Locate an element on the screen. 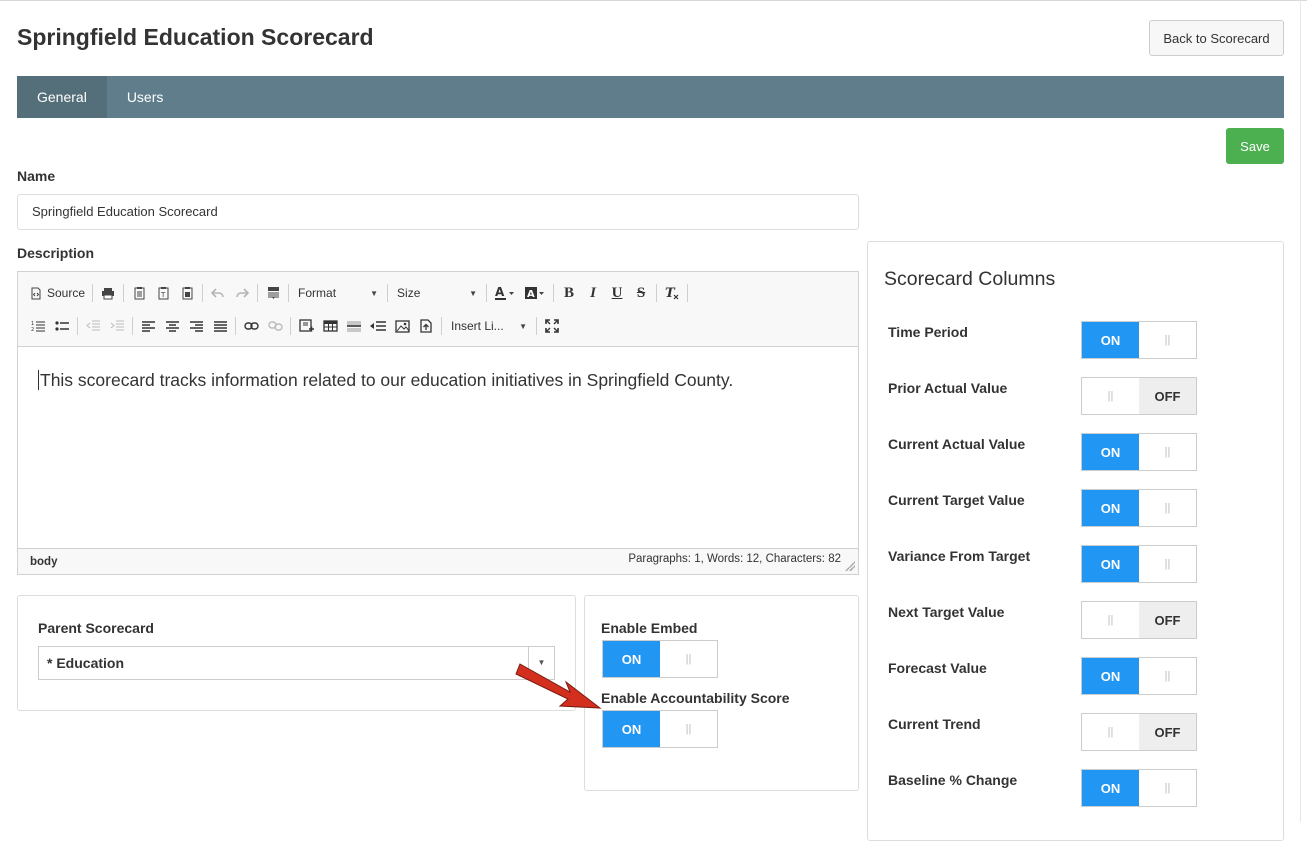 This screenshot has height=841, width=1307. align-right-icon is located at coordinates (196, 326).